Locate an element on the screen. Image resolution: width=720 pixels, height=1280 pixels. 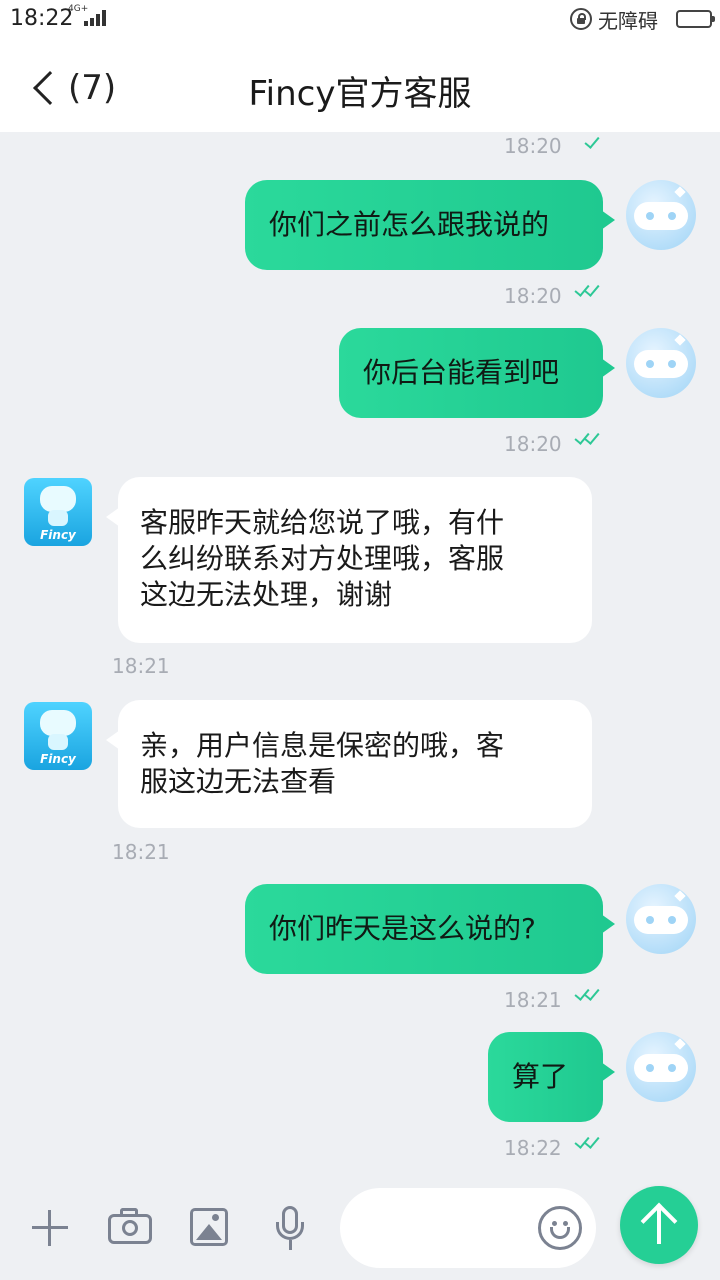
message-text-line: 这边无法处理，谢谢 is located at coordinates (266, 594).